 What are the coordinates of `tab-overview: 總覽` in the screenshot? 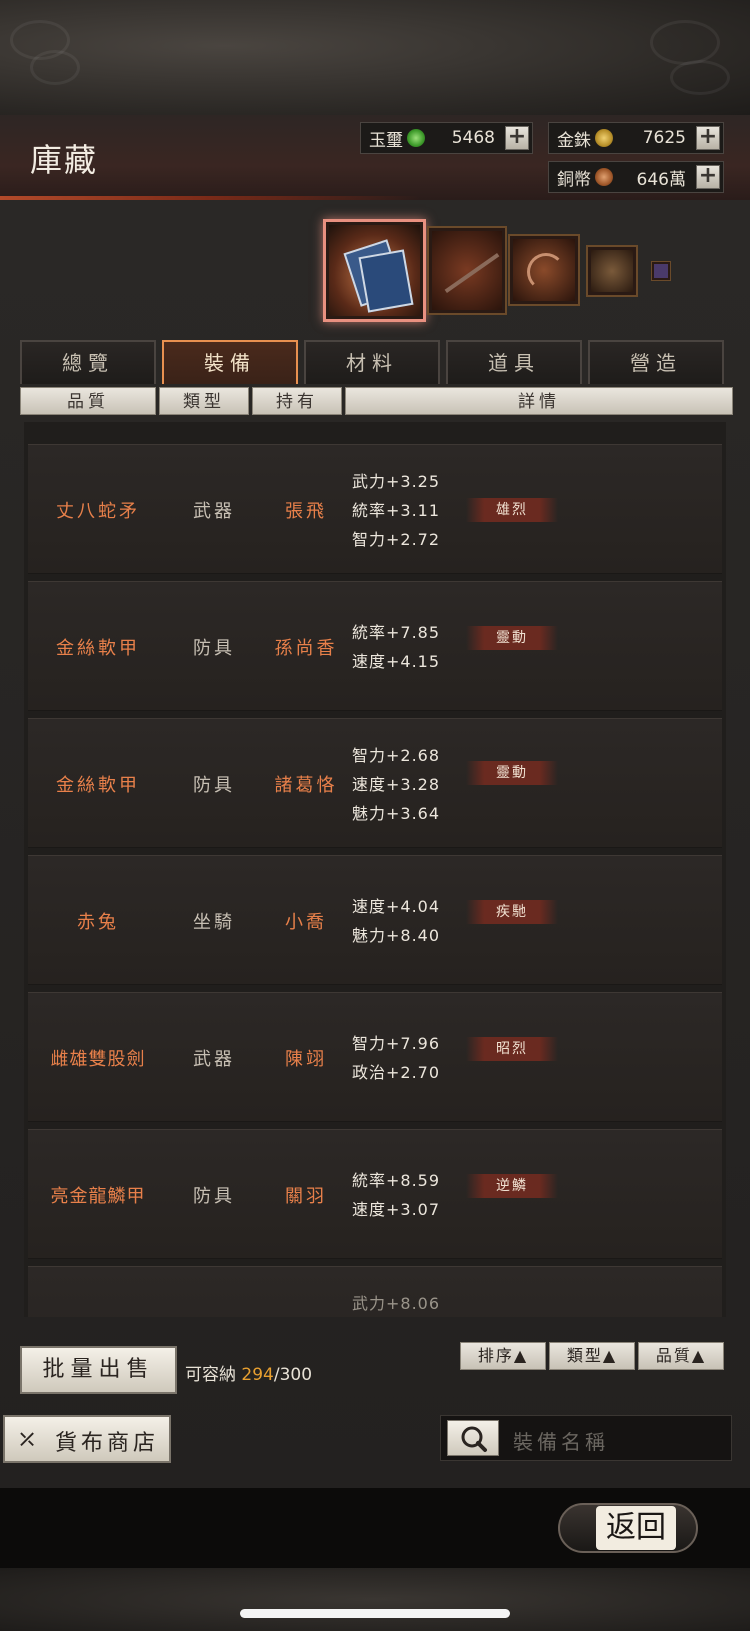 It's located at (88, 362).